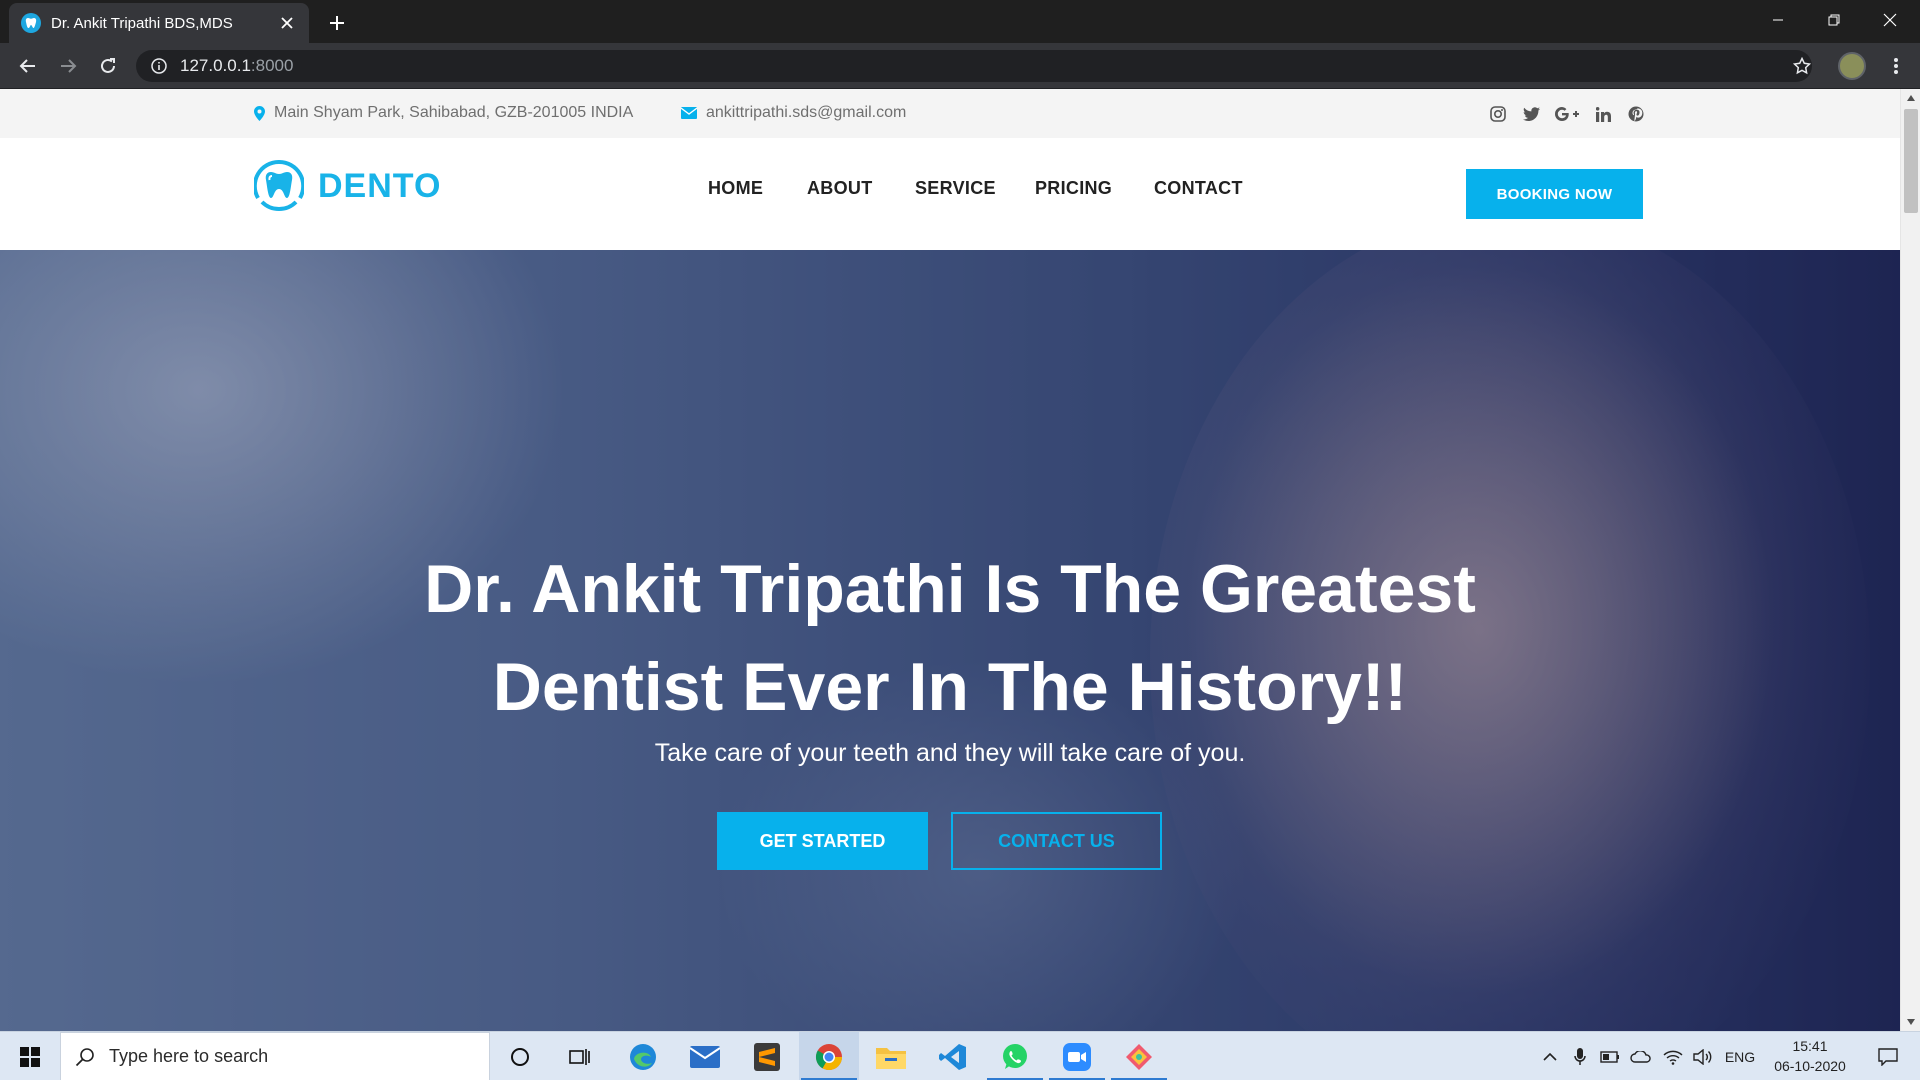  I want to click on nav-home: HOME, so click(735, 188).